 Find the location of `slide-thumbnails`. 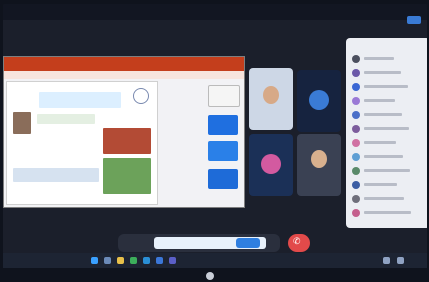

slide-thumbnails is located at coordinates (222, 145).